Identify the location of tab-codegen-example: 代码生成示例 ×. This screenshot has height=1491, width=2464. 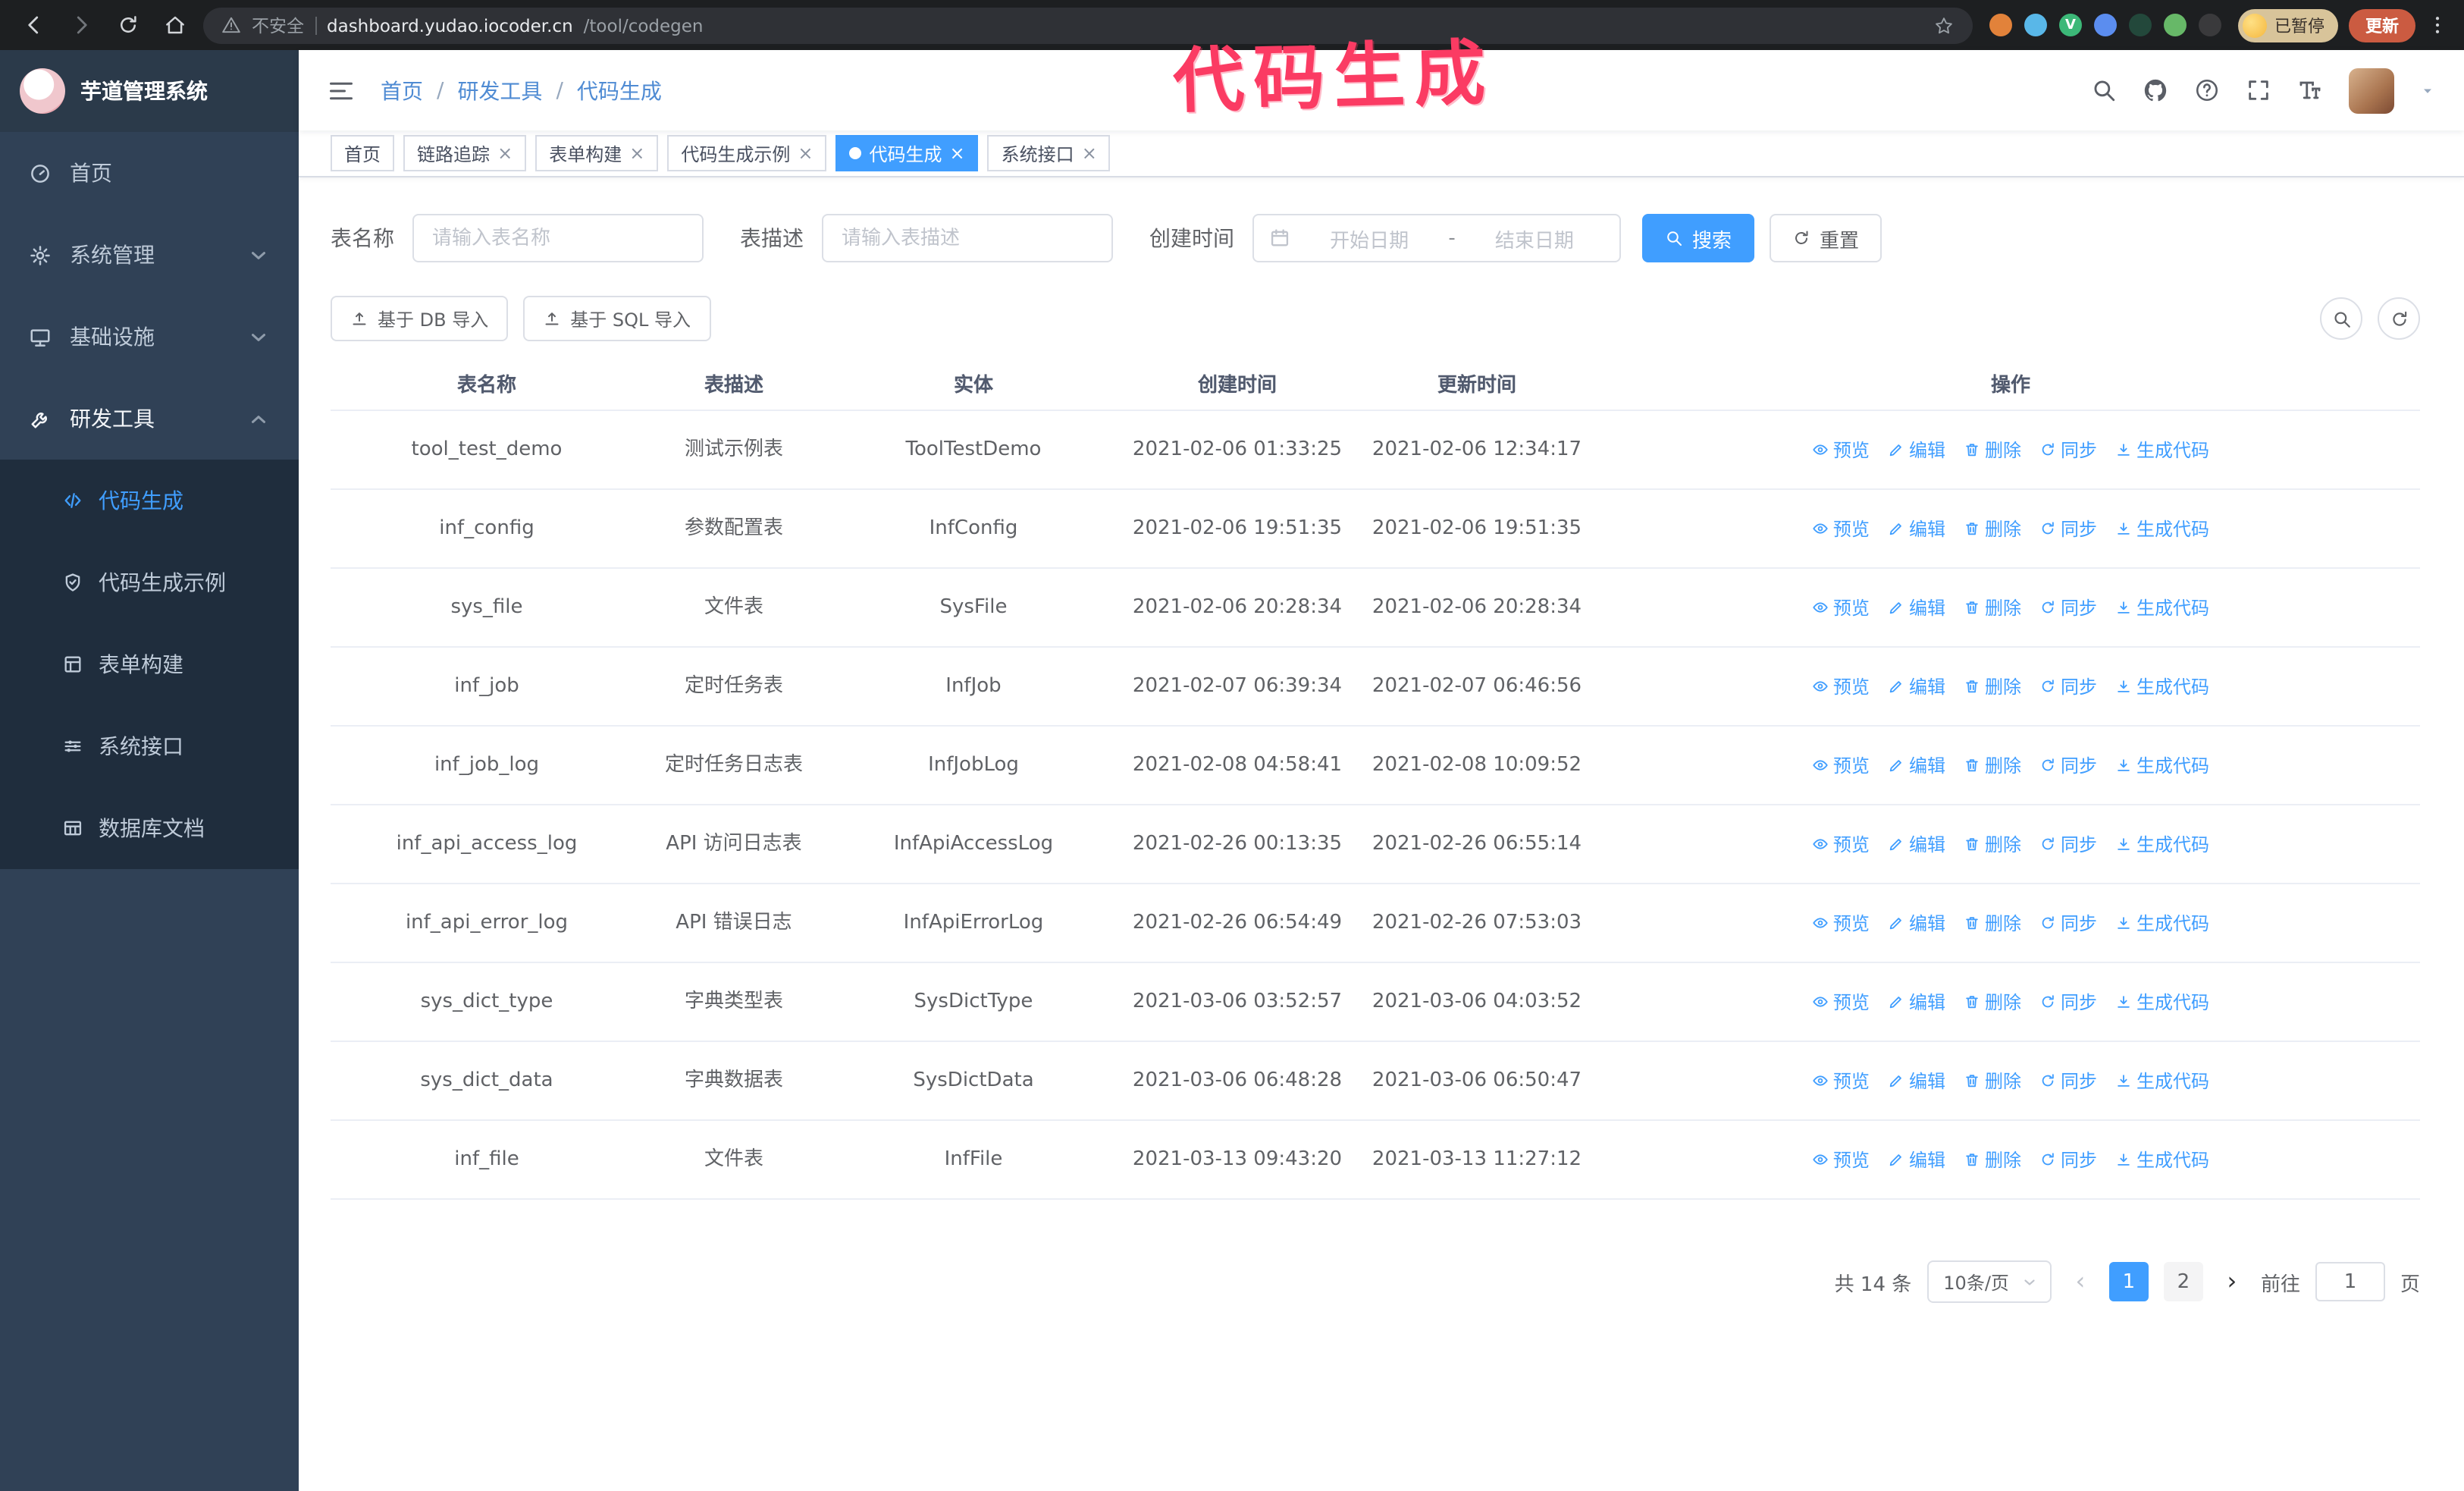
(747, 153).